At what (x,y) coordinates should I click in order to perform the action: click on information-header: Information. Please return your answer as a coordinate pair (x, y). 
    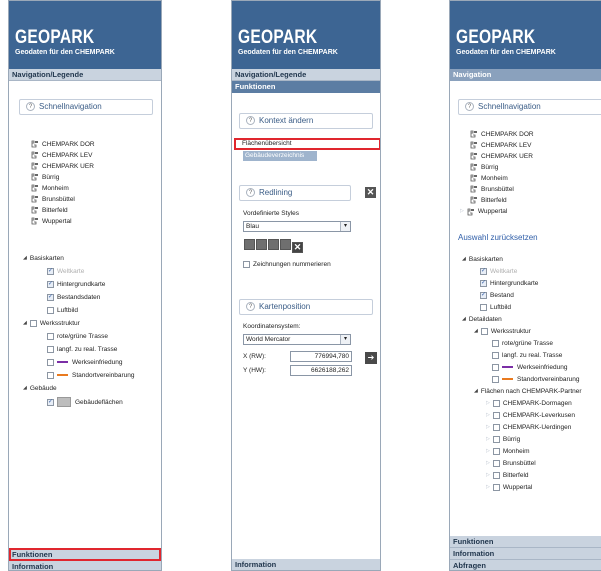
    Looking at the image, I should click on (85, 565).